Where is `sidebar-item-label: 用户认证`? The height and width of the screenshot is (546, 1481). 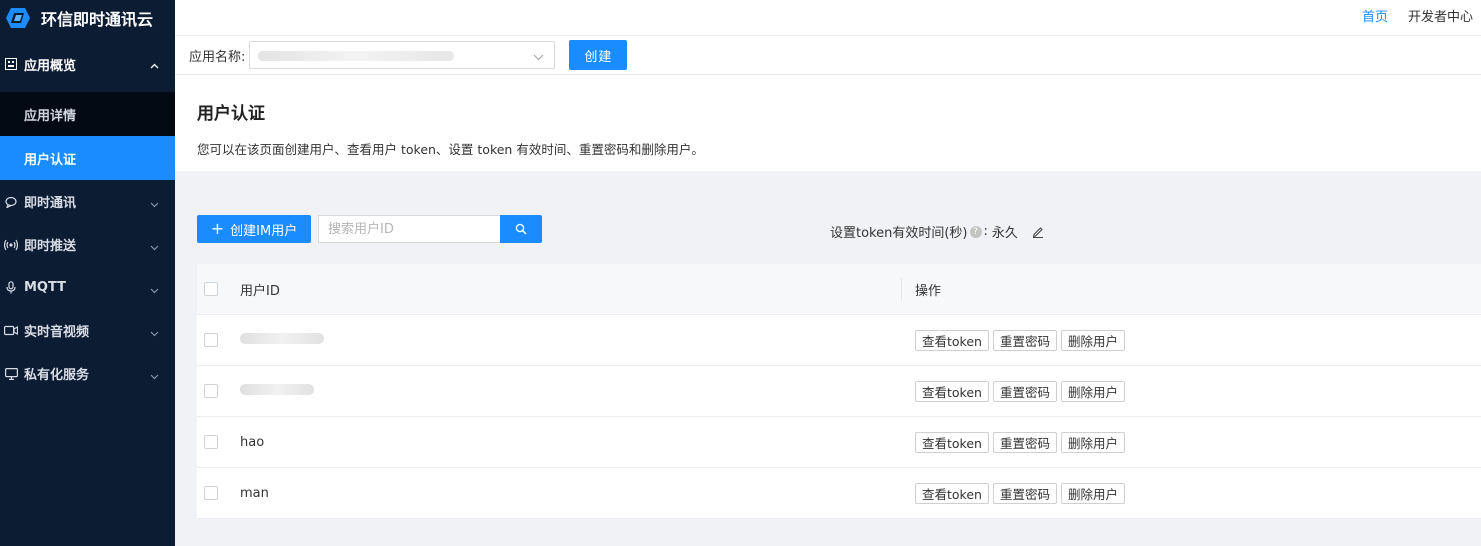 sidebar-item-label: 用户认证 is located at coordinates (50, 160).